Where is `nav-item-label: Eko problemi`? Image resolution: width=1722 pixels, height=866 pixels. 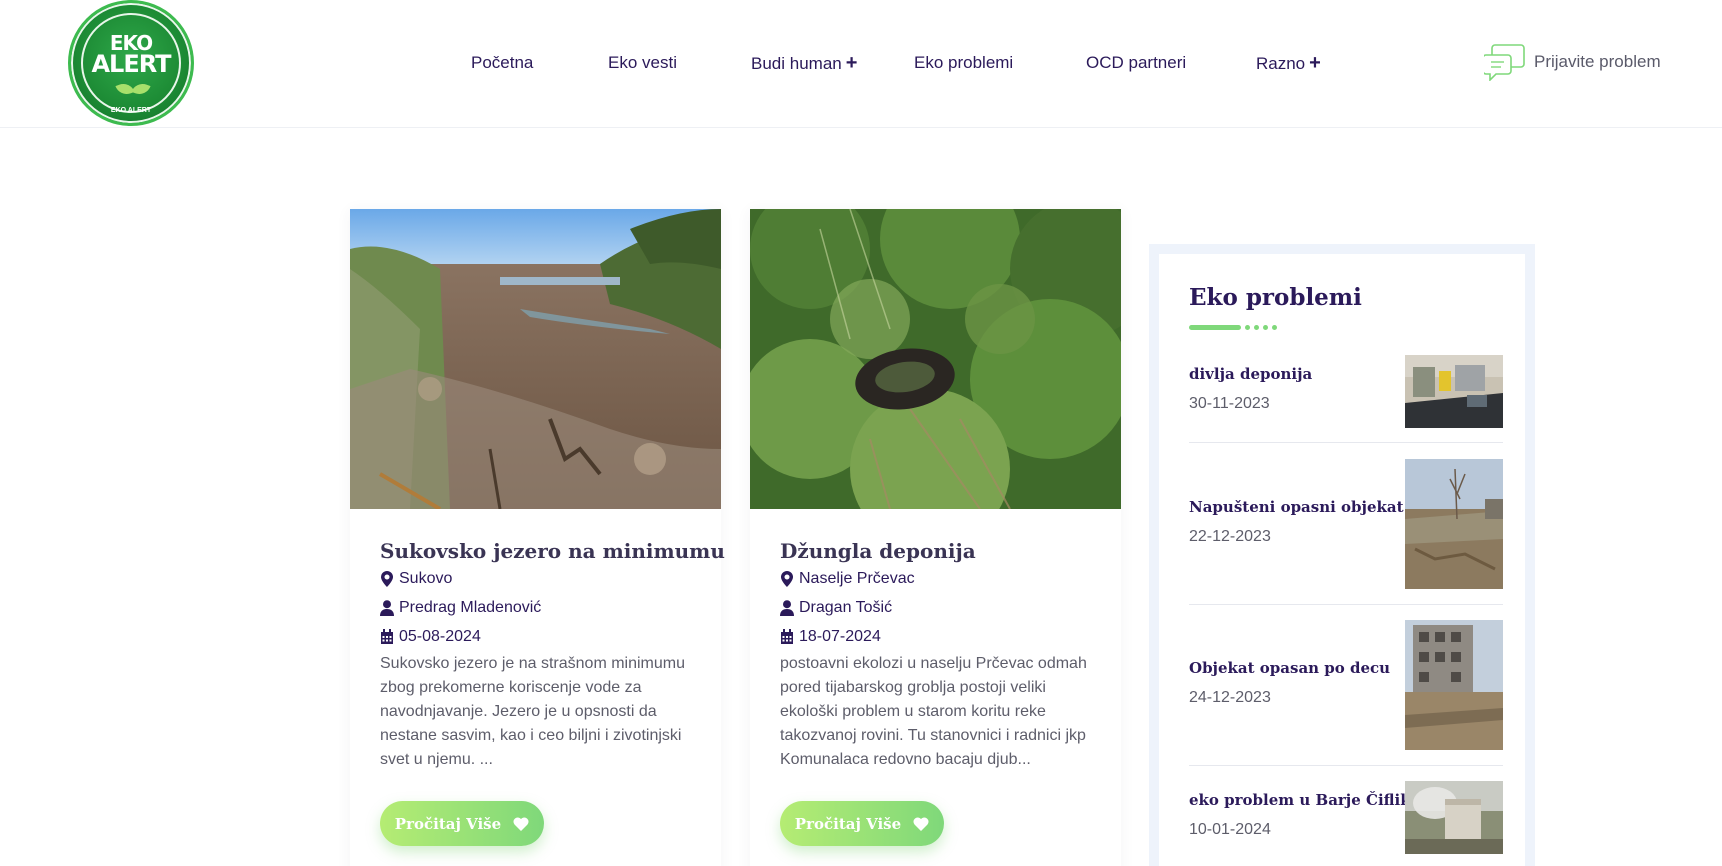 nav-item-label: Eko problemi is located at coordinates (964, 62).